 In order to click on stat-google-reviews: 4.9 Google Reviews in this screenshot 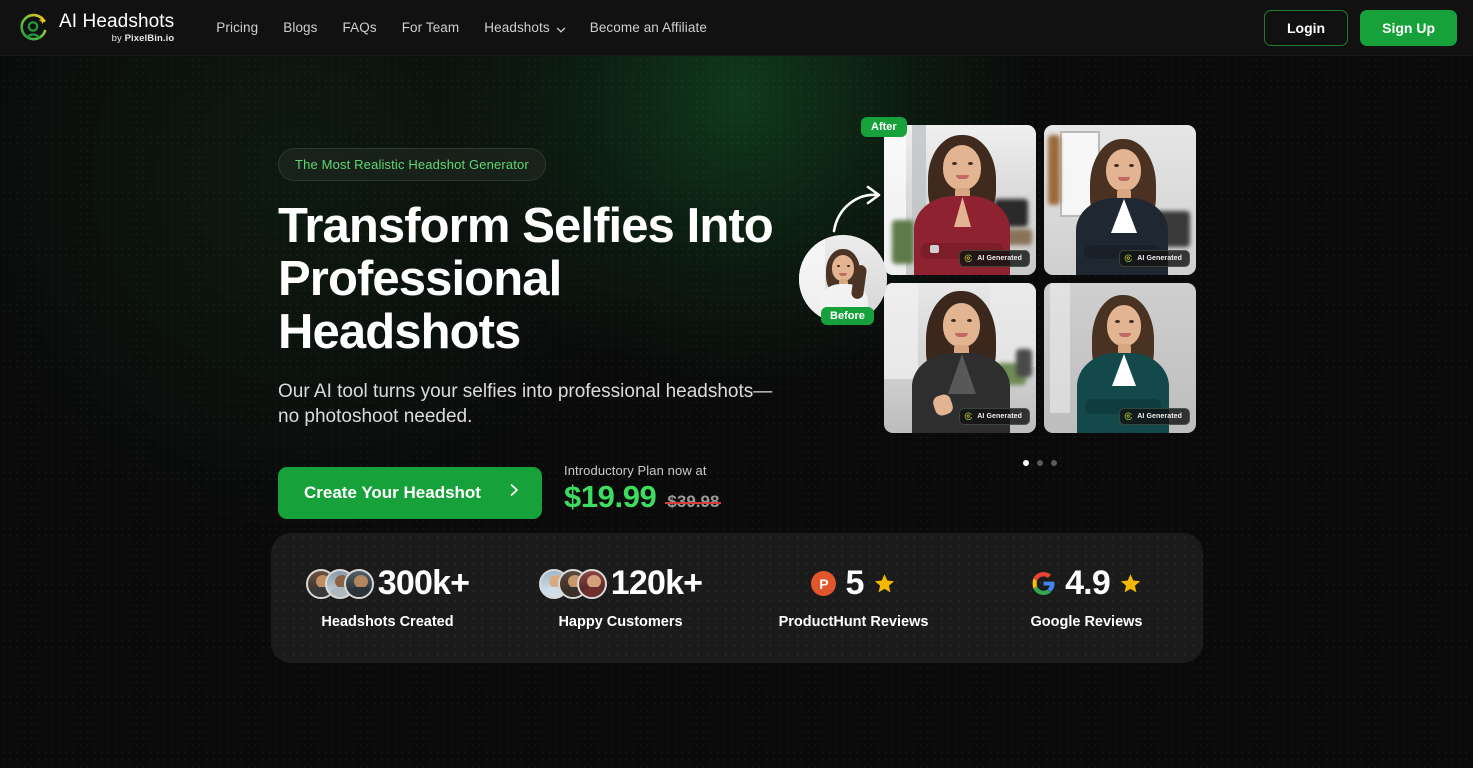, I will do `click(1086, 598)`.